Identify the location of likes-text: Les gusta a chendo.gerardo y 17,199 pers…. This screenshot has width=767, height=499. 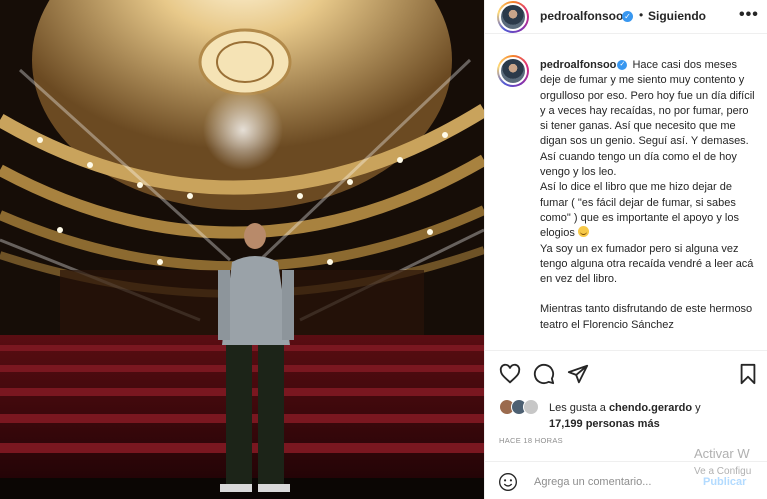
(654, 416).